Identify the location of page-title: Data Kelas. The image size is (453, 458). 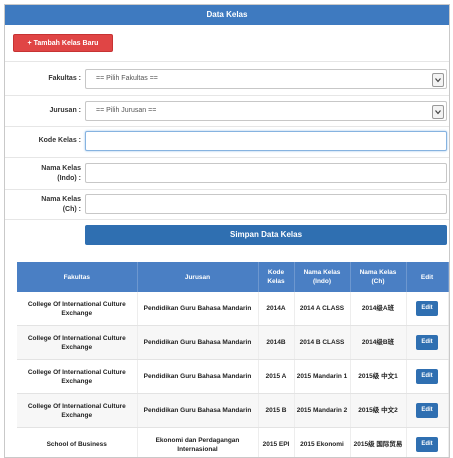
(227, 15).